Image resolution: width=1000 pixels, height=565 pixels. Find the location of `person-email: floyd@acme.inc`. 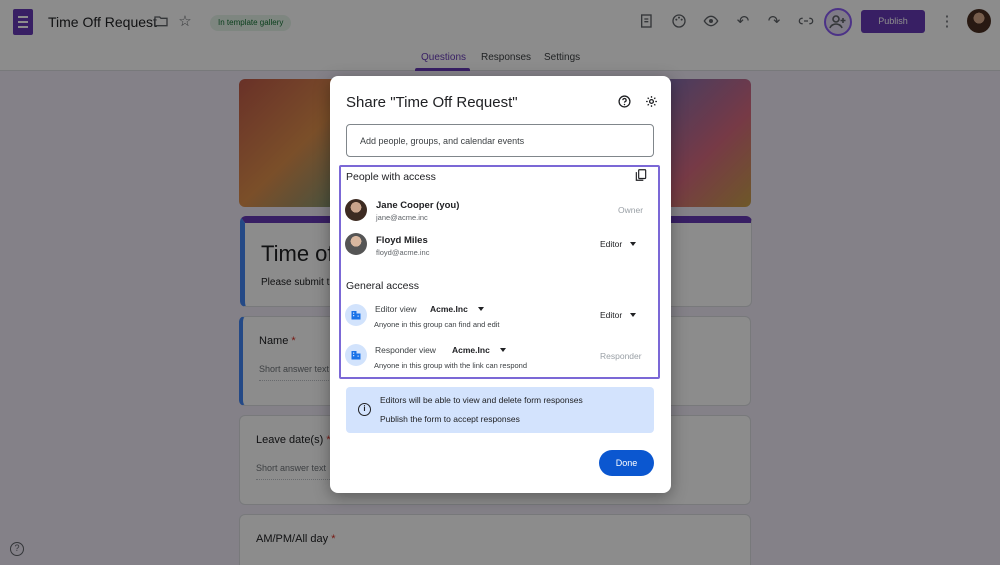

person-email: floyd@acme.inc is located at coordinates (403, 252).